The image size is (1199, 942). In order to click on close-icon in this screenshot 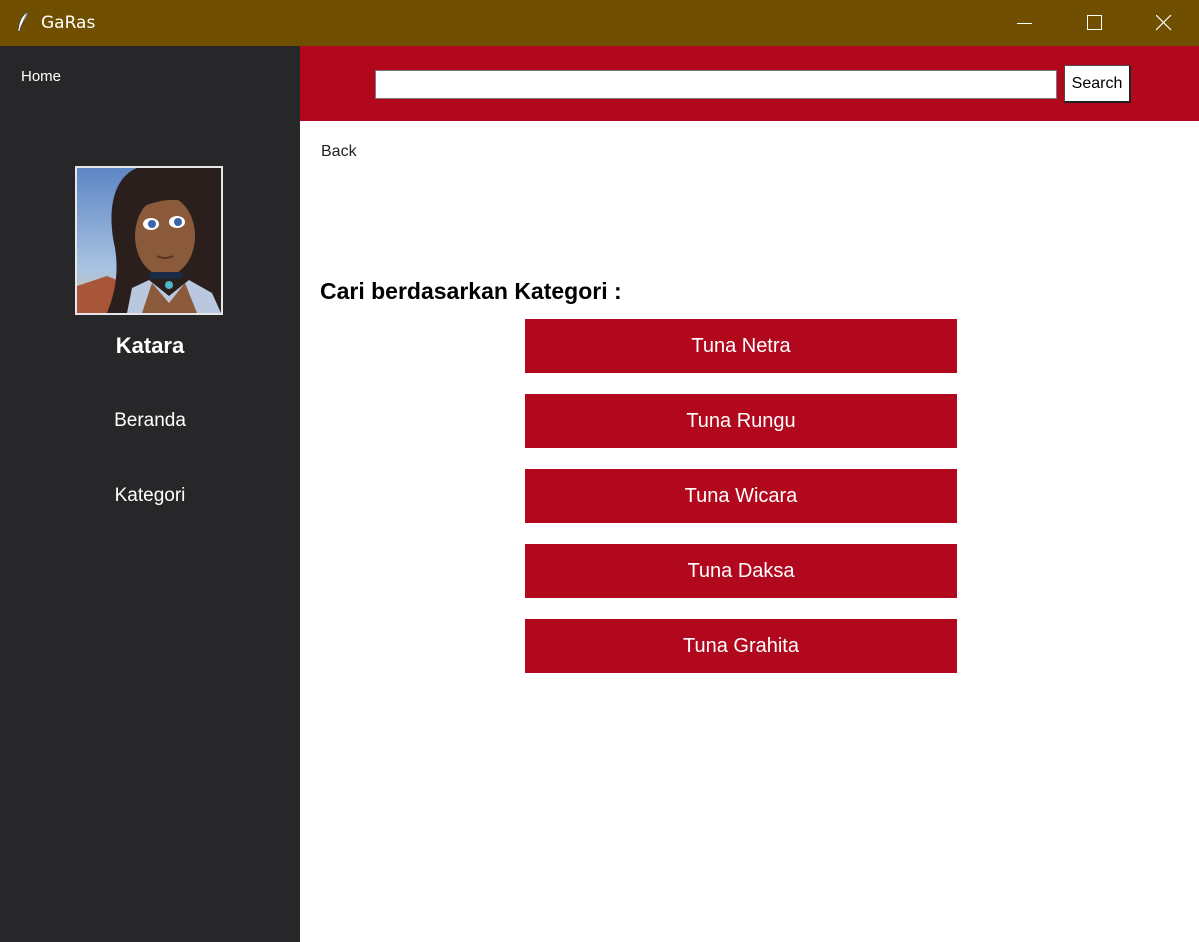, I will do `click(1164, 23)`.